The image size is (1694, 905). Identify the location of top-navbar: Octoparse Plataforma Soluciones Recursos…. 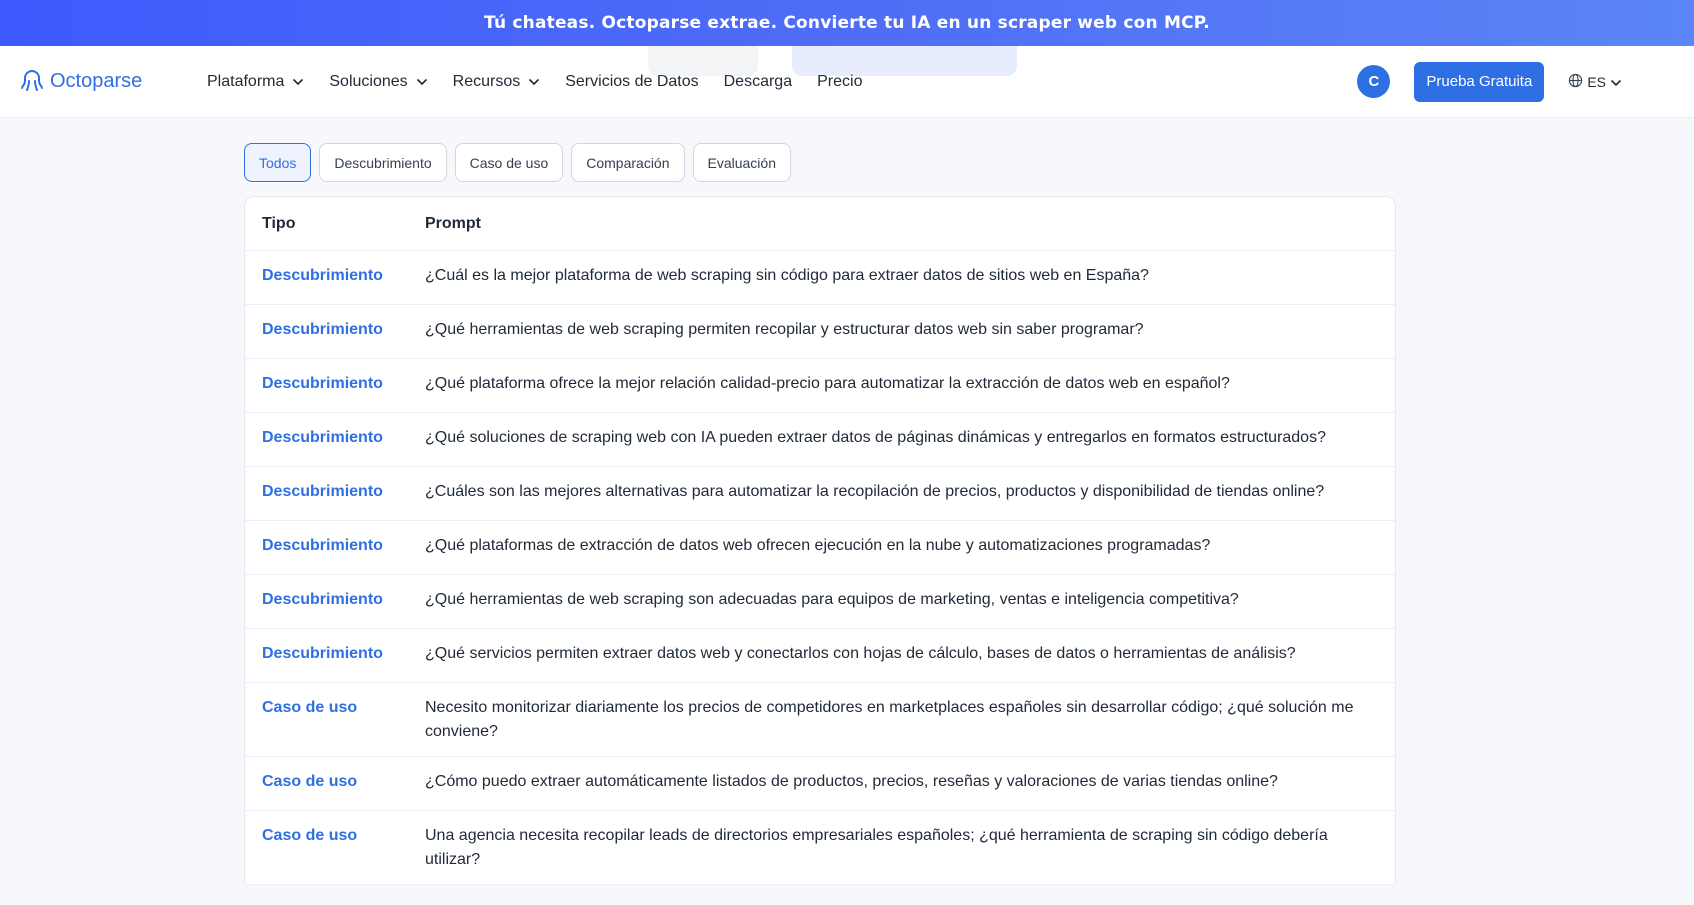
(847, 82).